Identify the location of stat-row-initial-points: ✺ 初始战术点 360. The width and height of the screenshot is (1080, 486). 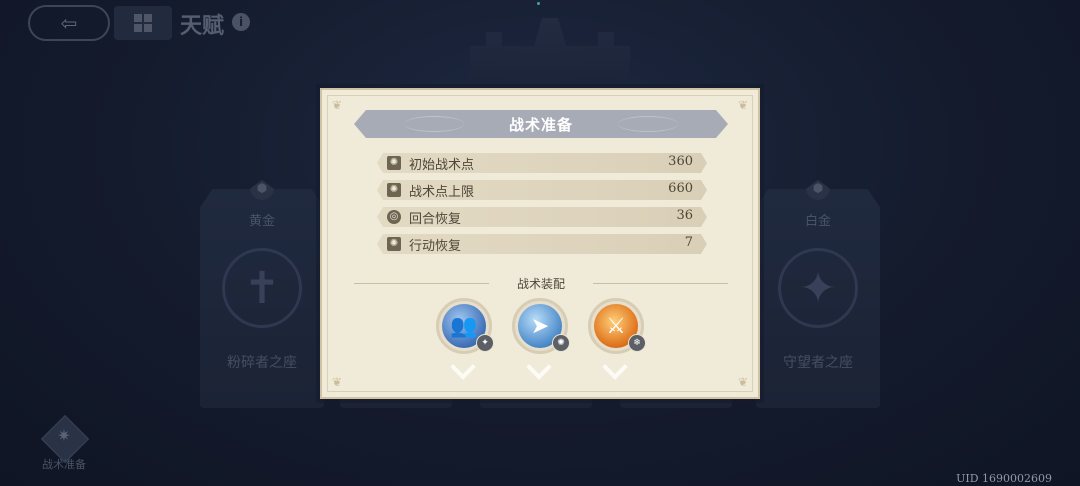
(542, 163).